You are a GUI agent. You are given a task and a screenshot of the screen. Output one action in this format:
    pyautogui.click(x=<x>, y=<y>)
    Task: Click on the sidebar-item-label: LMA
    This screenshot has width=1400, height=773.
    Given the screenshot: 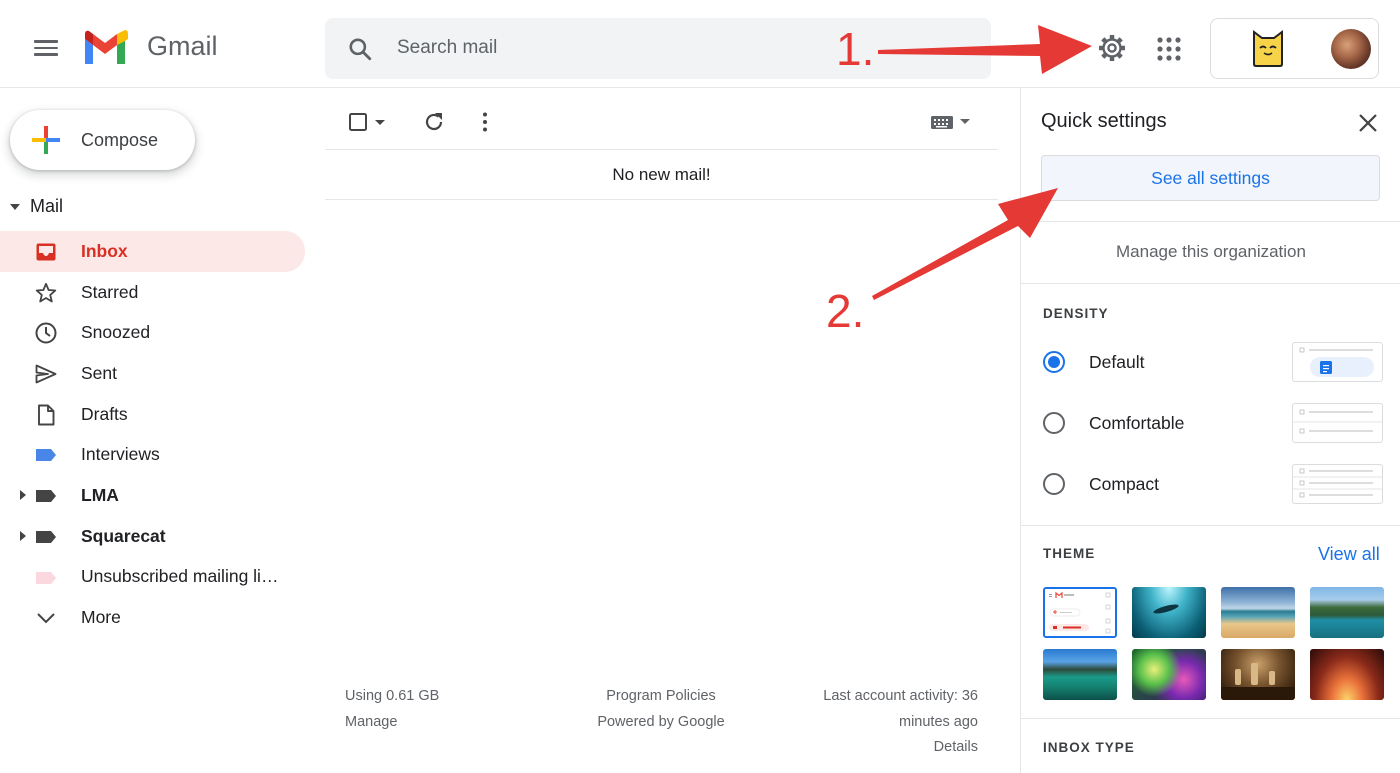 What is the action you would take?
    pyautogui.click(x=100, y=494)
    